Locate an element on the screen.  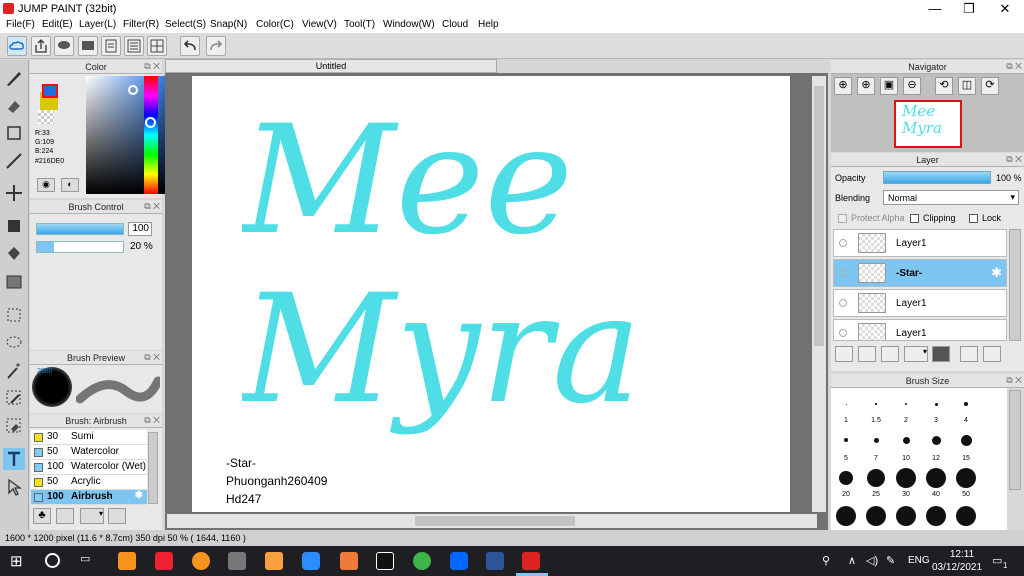
menu-view: View(V) is located at coordinates (319, 24).